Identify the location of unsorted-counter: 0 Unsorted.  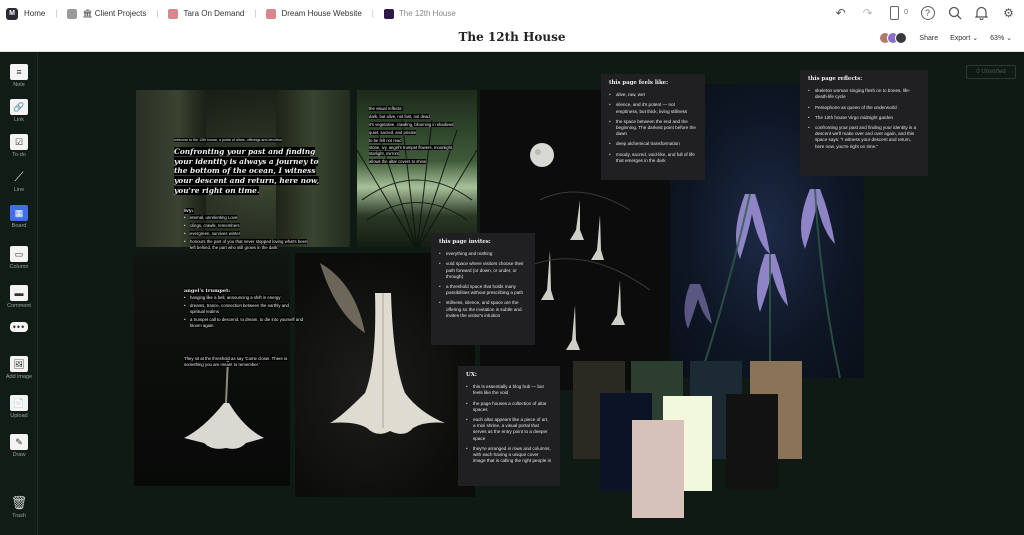
(991, 72).